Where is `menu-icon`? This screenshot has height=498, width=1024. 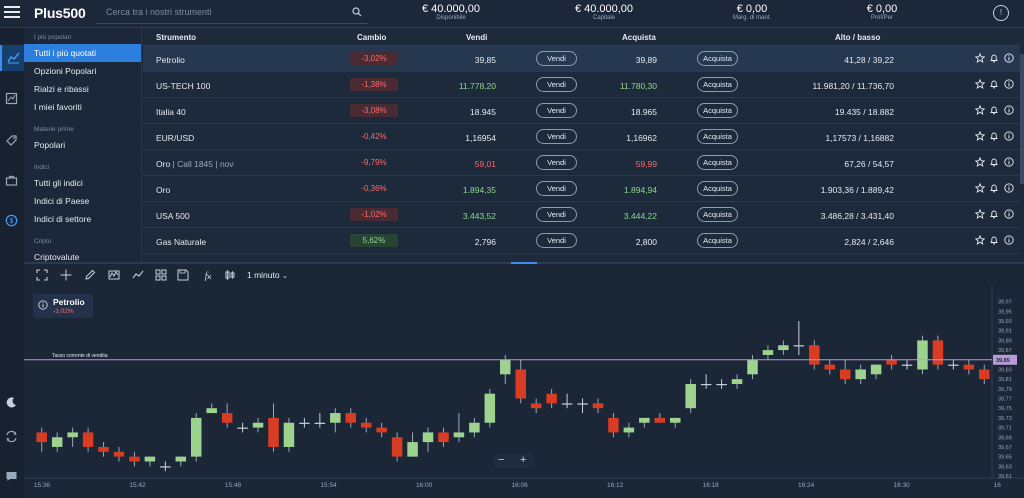
menu-icon is located at coordinates (12, 13).